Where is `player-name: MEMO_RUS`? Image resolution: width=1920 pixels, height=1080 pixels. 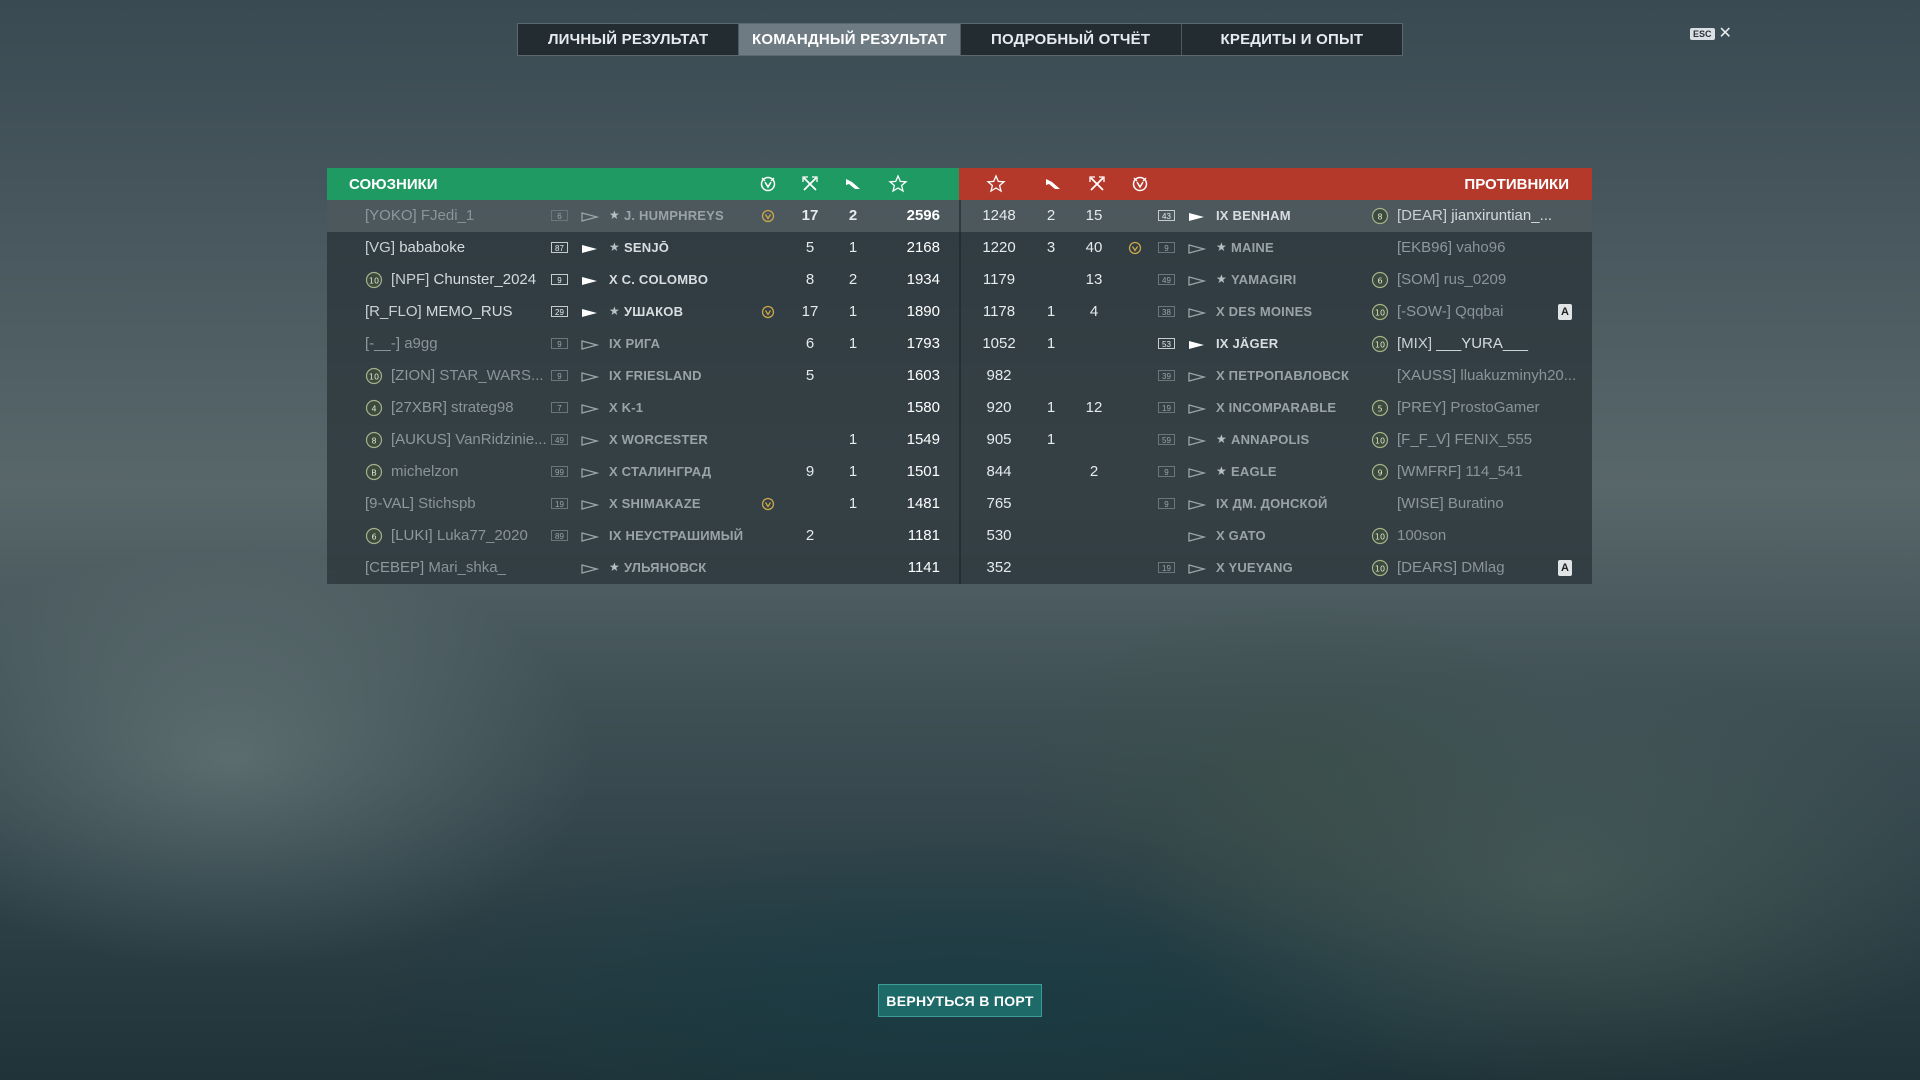 player-name: MEMO_RUS is located at coordinates (469, 311).